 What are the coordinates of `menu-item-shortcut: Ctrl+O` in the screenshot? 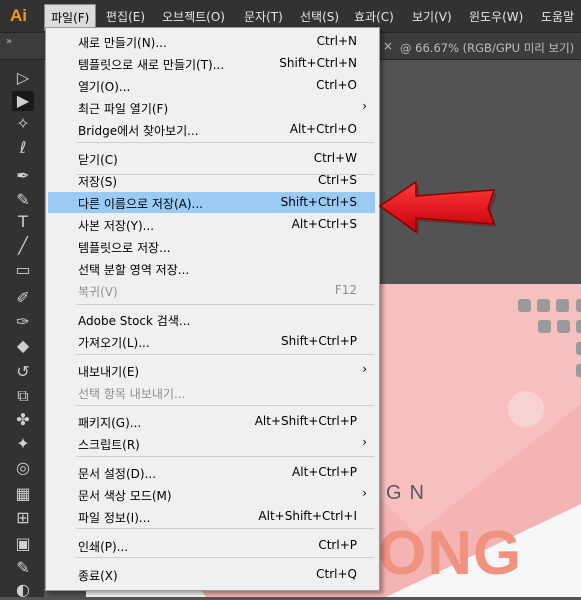 It's located at (336, 85).